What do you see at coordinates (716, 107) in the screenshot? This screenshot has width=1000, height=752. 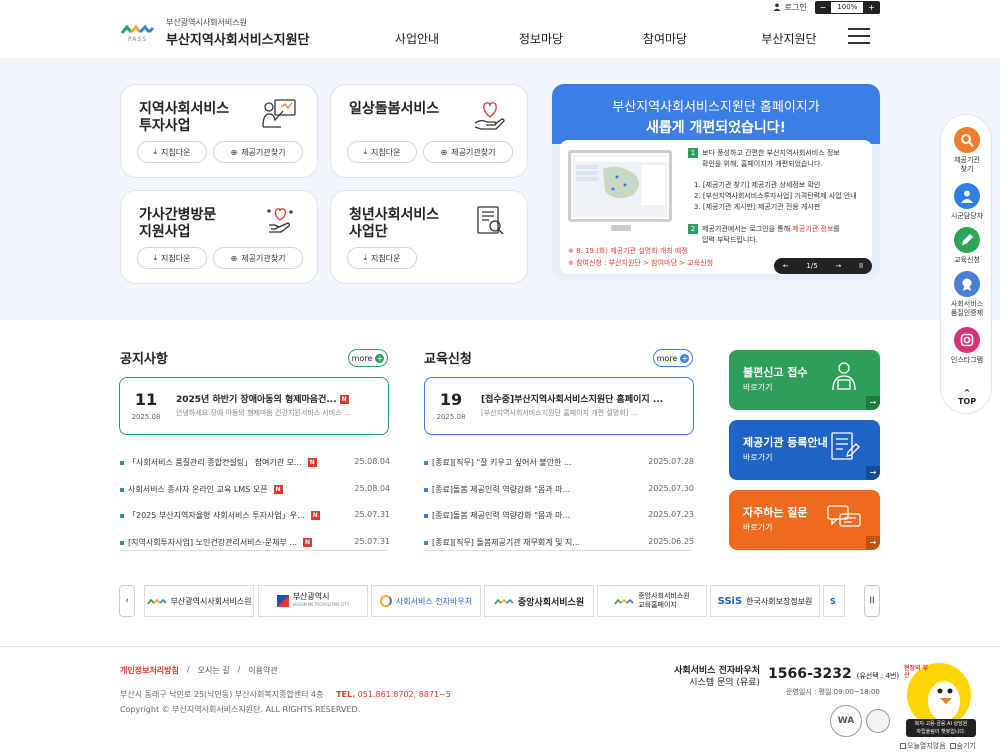 I see `banner-title-line1: 부산지역사회서비스지원단 홈페이지가` at bounding box center [716, 107].